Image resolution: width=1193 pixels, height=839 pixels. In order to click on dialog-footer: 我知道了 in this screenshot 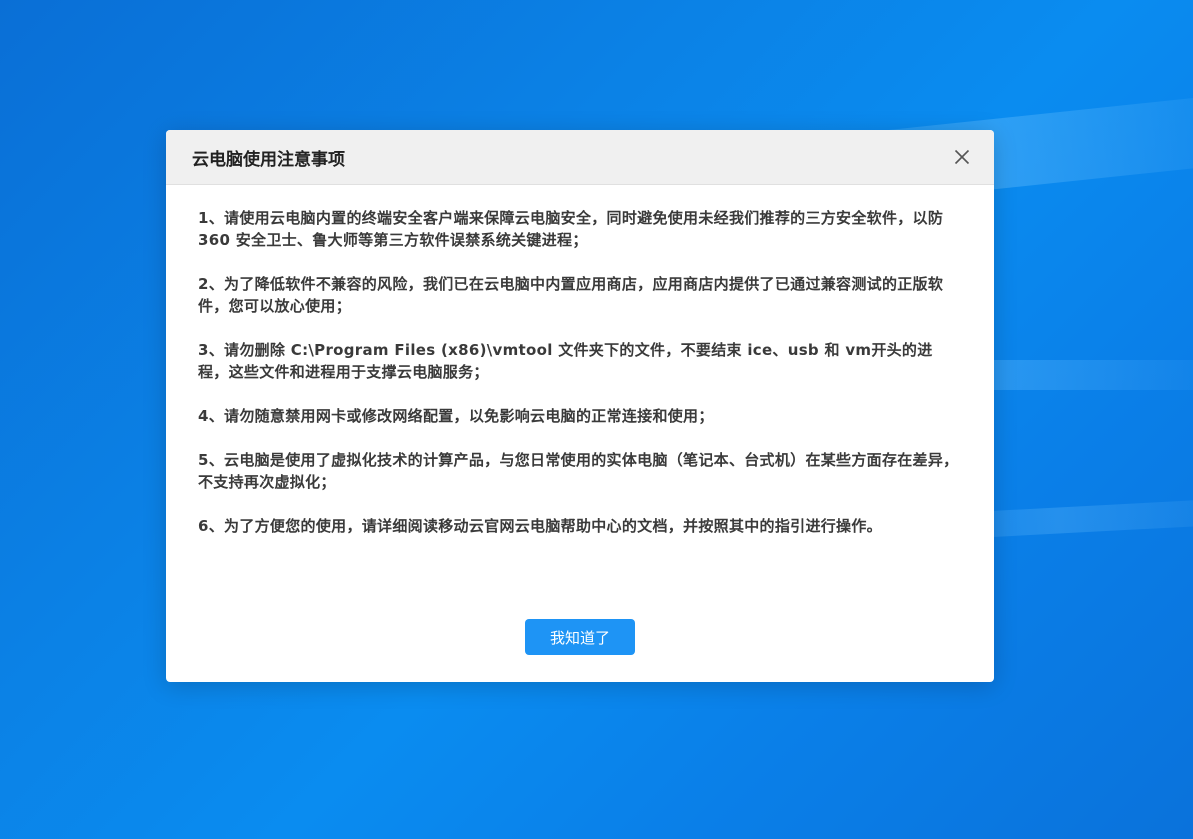, I will do `click(580, 637)`.